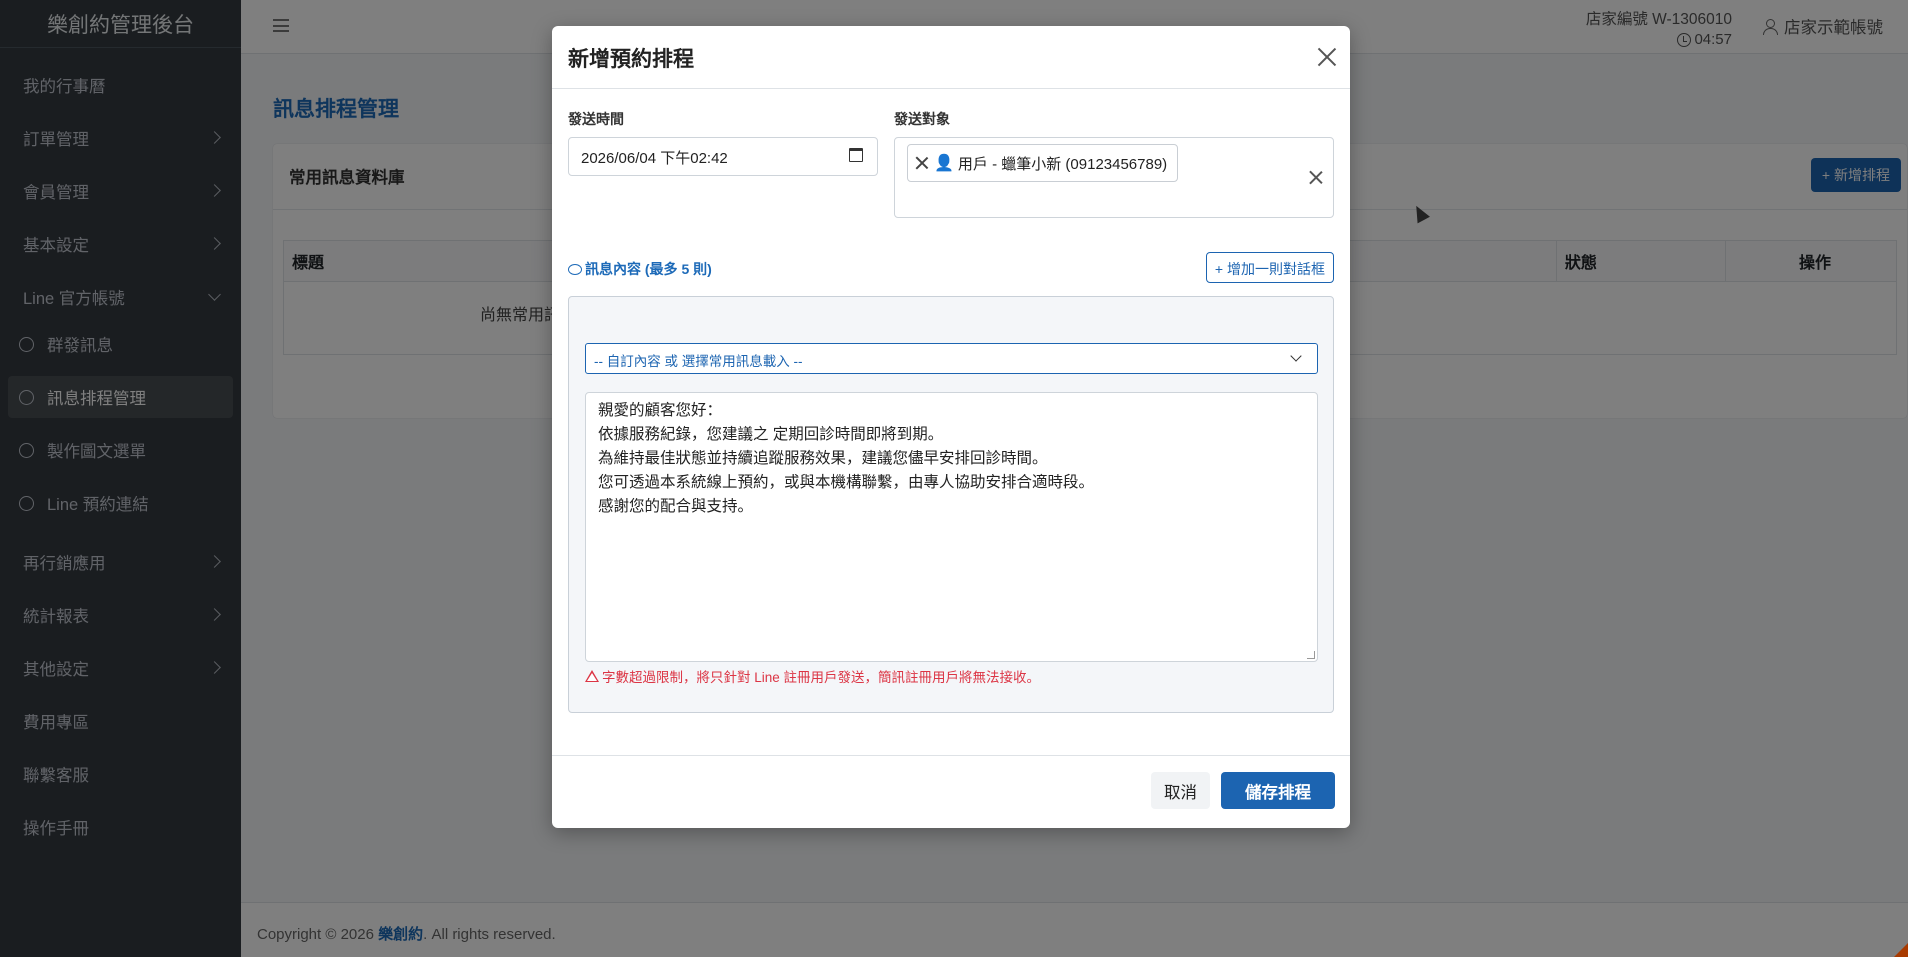 The width and height of the screenshot is (1908, 957). What do you see at coordinates (575, 269) in the screenshot?
I see `chat-bubble-icon` at bounding box center [575, 269].